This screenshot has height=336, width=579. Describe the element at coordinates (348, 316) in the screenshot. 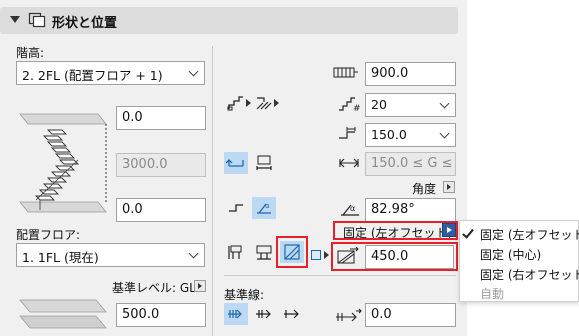

I see `baseline-offset-icon` at that location.